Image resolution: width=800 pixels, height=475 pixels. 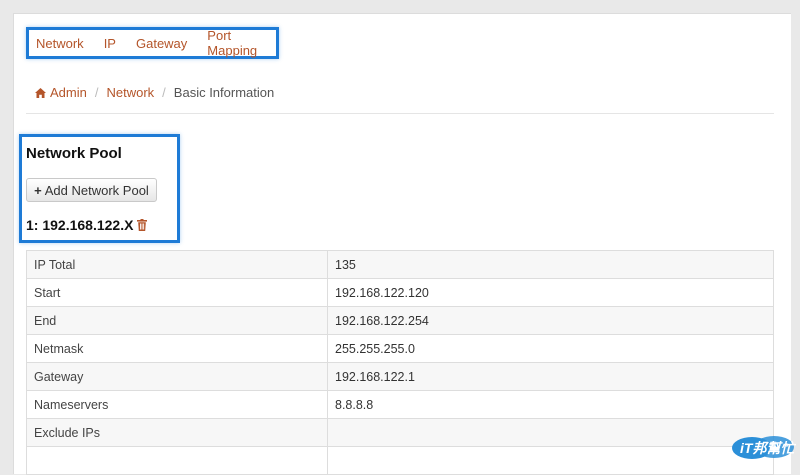 What do you see at coordinates (74, 153) in the screenshot?
I see `network-pool-title: Network Pool` at bounding box center [74, 153].